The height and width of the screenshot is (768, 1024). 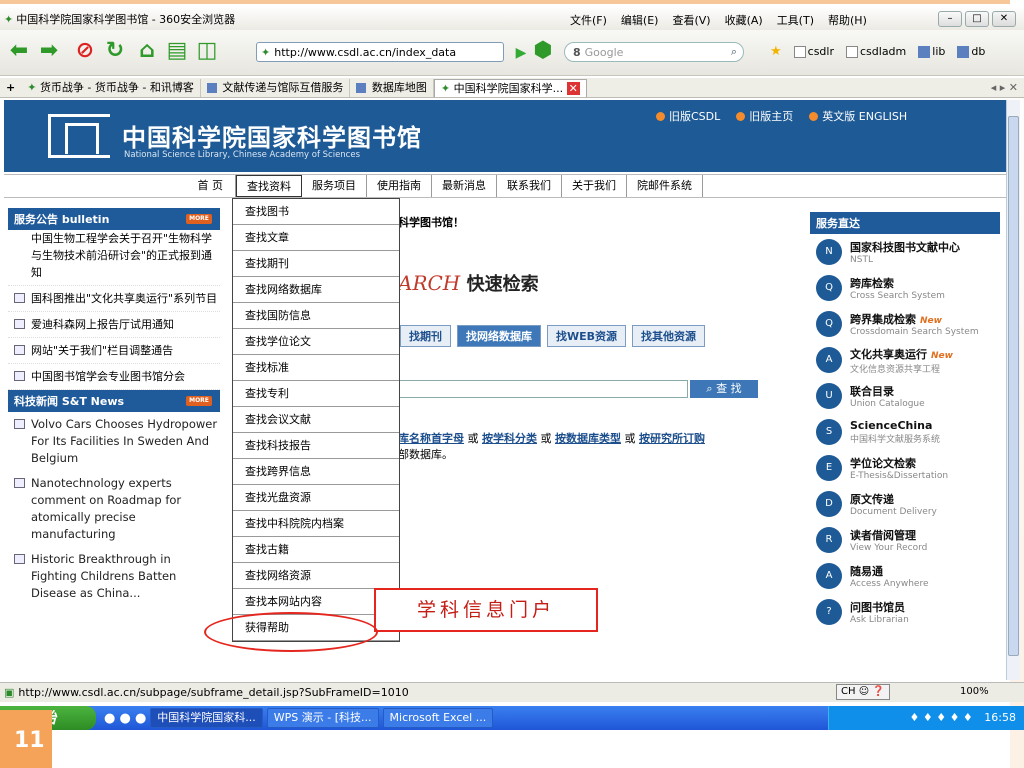 What do you see at coordinates (905, 288) in the screenshot?
I see `service-cross-search: Q 跨库检索 Cross Search System` at bounding box center [905, 288].